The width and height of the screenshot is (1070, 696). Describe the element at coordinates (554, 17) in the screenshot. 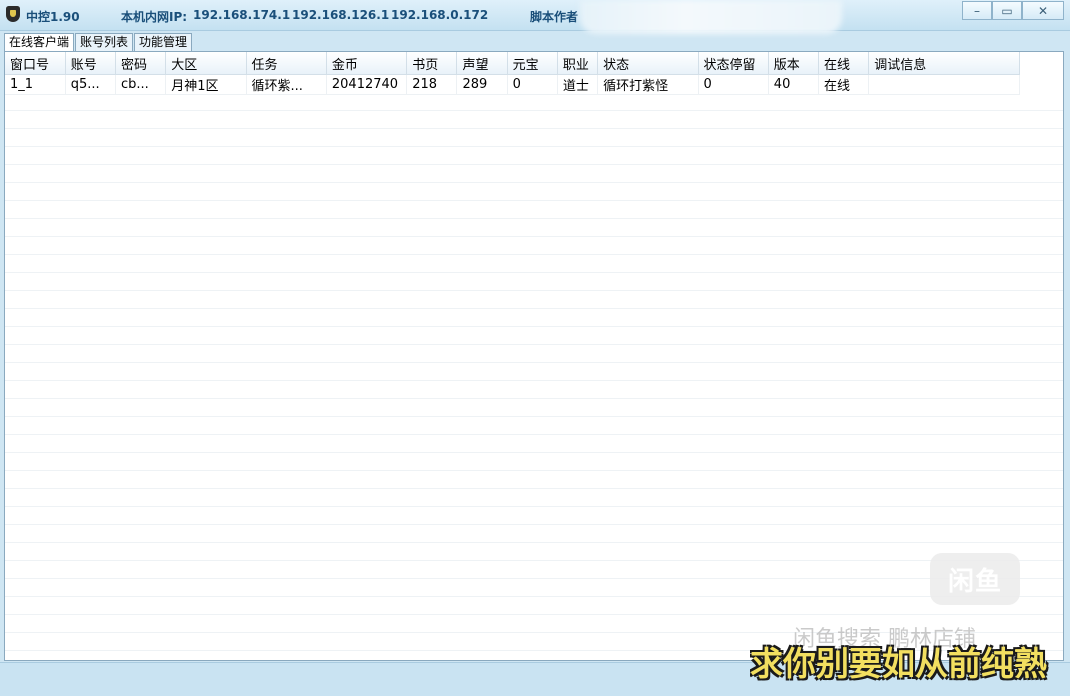

I see `author-label: 脚本作者` at that location.